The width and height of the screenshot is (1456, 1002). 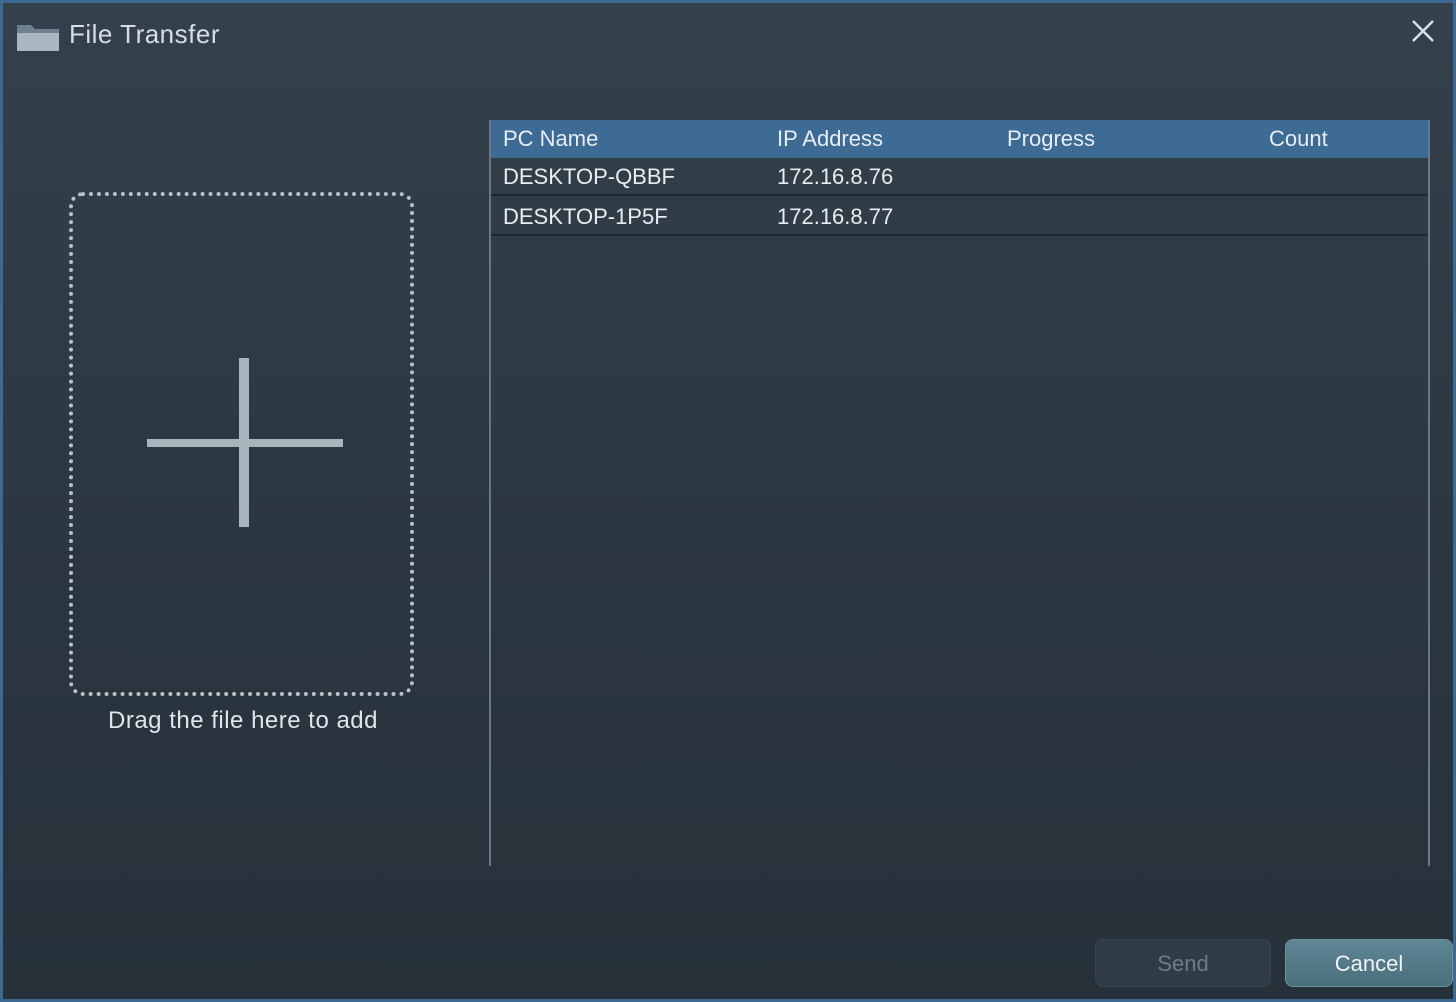 What do you see at coordinates (959, 139) in the screenshot?
I see `table-header: PC Name IP Address Progress Count` at bounding box center [959, 139].